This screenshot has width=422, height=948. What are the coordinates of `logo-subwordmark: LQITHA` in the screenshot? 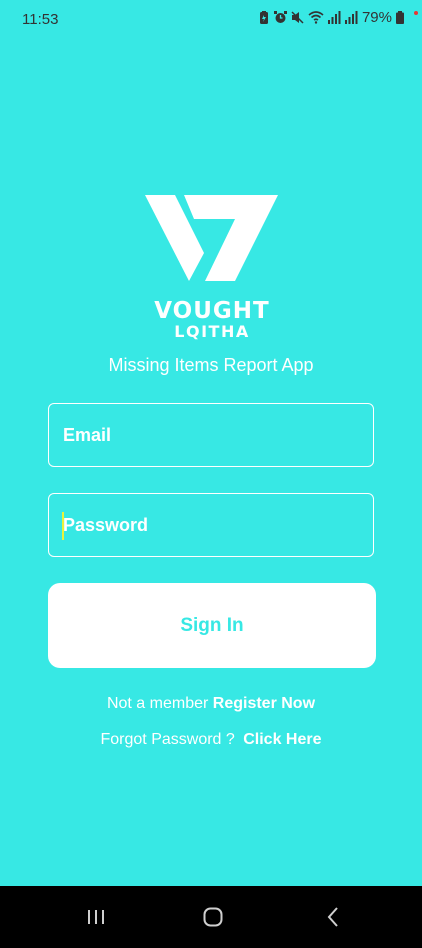 It's located at (212, 331).